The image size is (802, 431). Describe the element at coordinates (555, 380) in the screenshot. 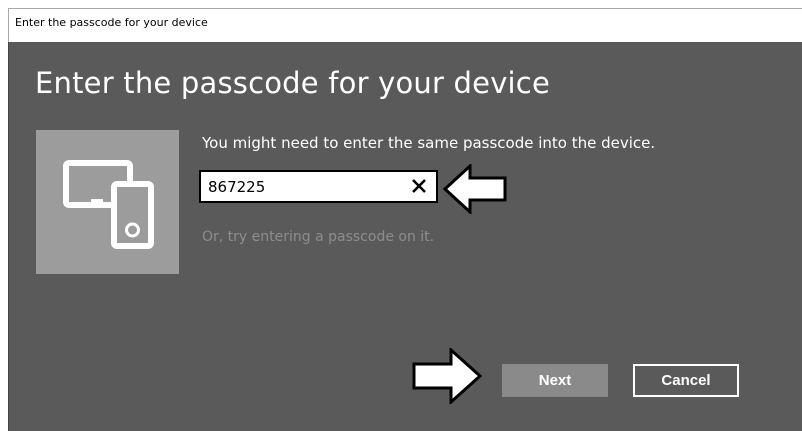

I see `next-button: Next` at that location.